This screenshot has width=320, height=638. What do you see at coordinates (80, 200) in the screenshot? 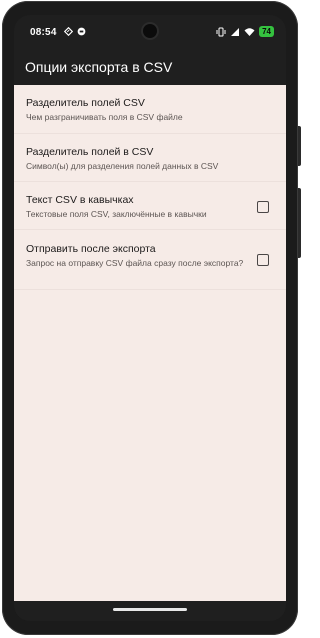
I see `setting-title: Текст CSV в кавычках` at bounding box center [80, 200].